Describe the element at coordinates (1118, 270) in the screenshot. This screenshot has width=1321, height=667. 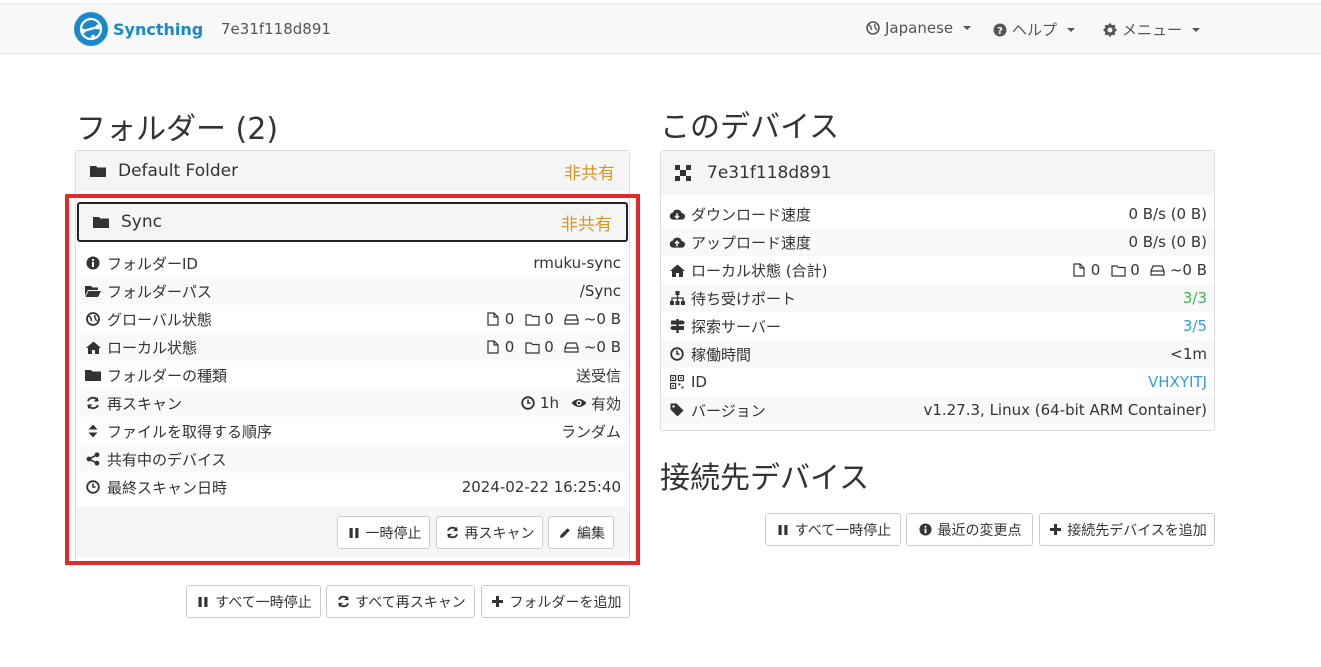
I see `folder-outline-icon` at that location.